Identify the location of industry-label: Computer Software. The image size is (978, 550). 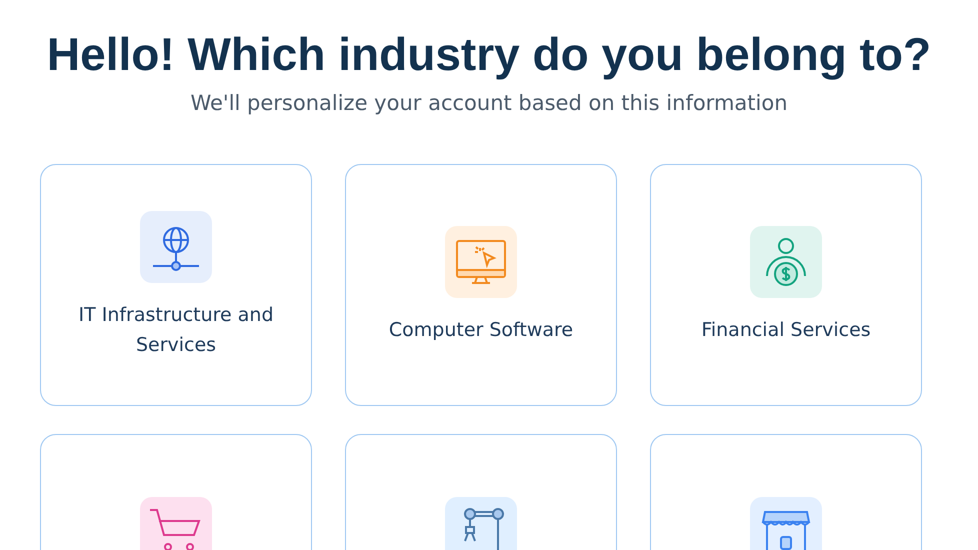
(481, 330).